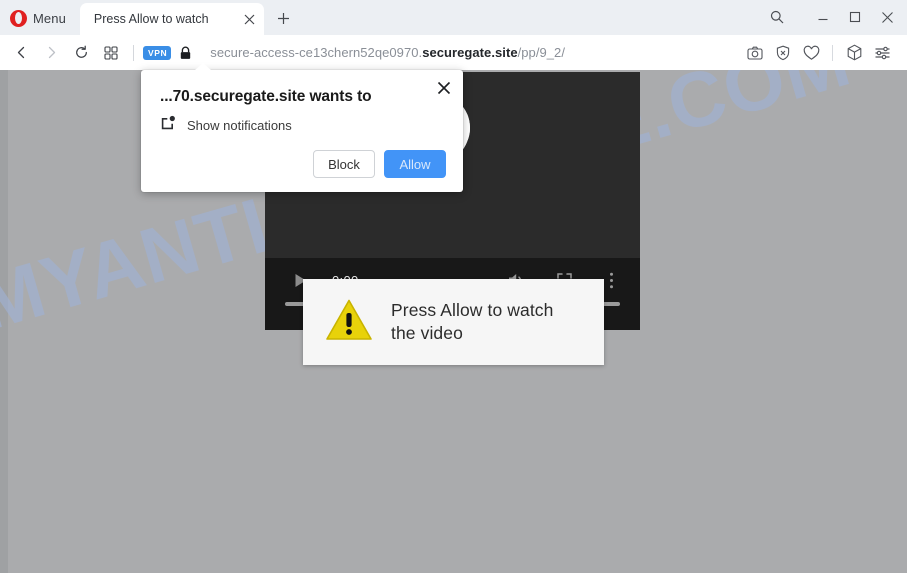  I want to click on warning-text: Press Allow to watch the video, so click(472, 322).